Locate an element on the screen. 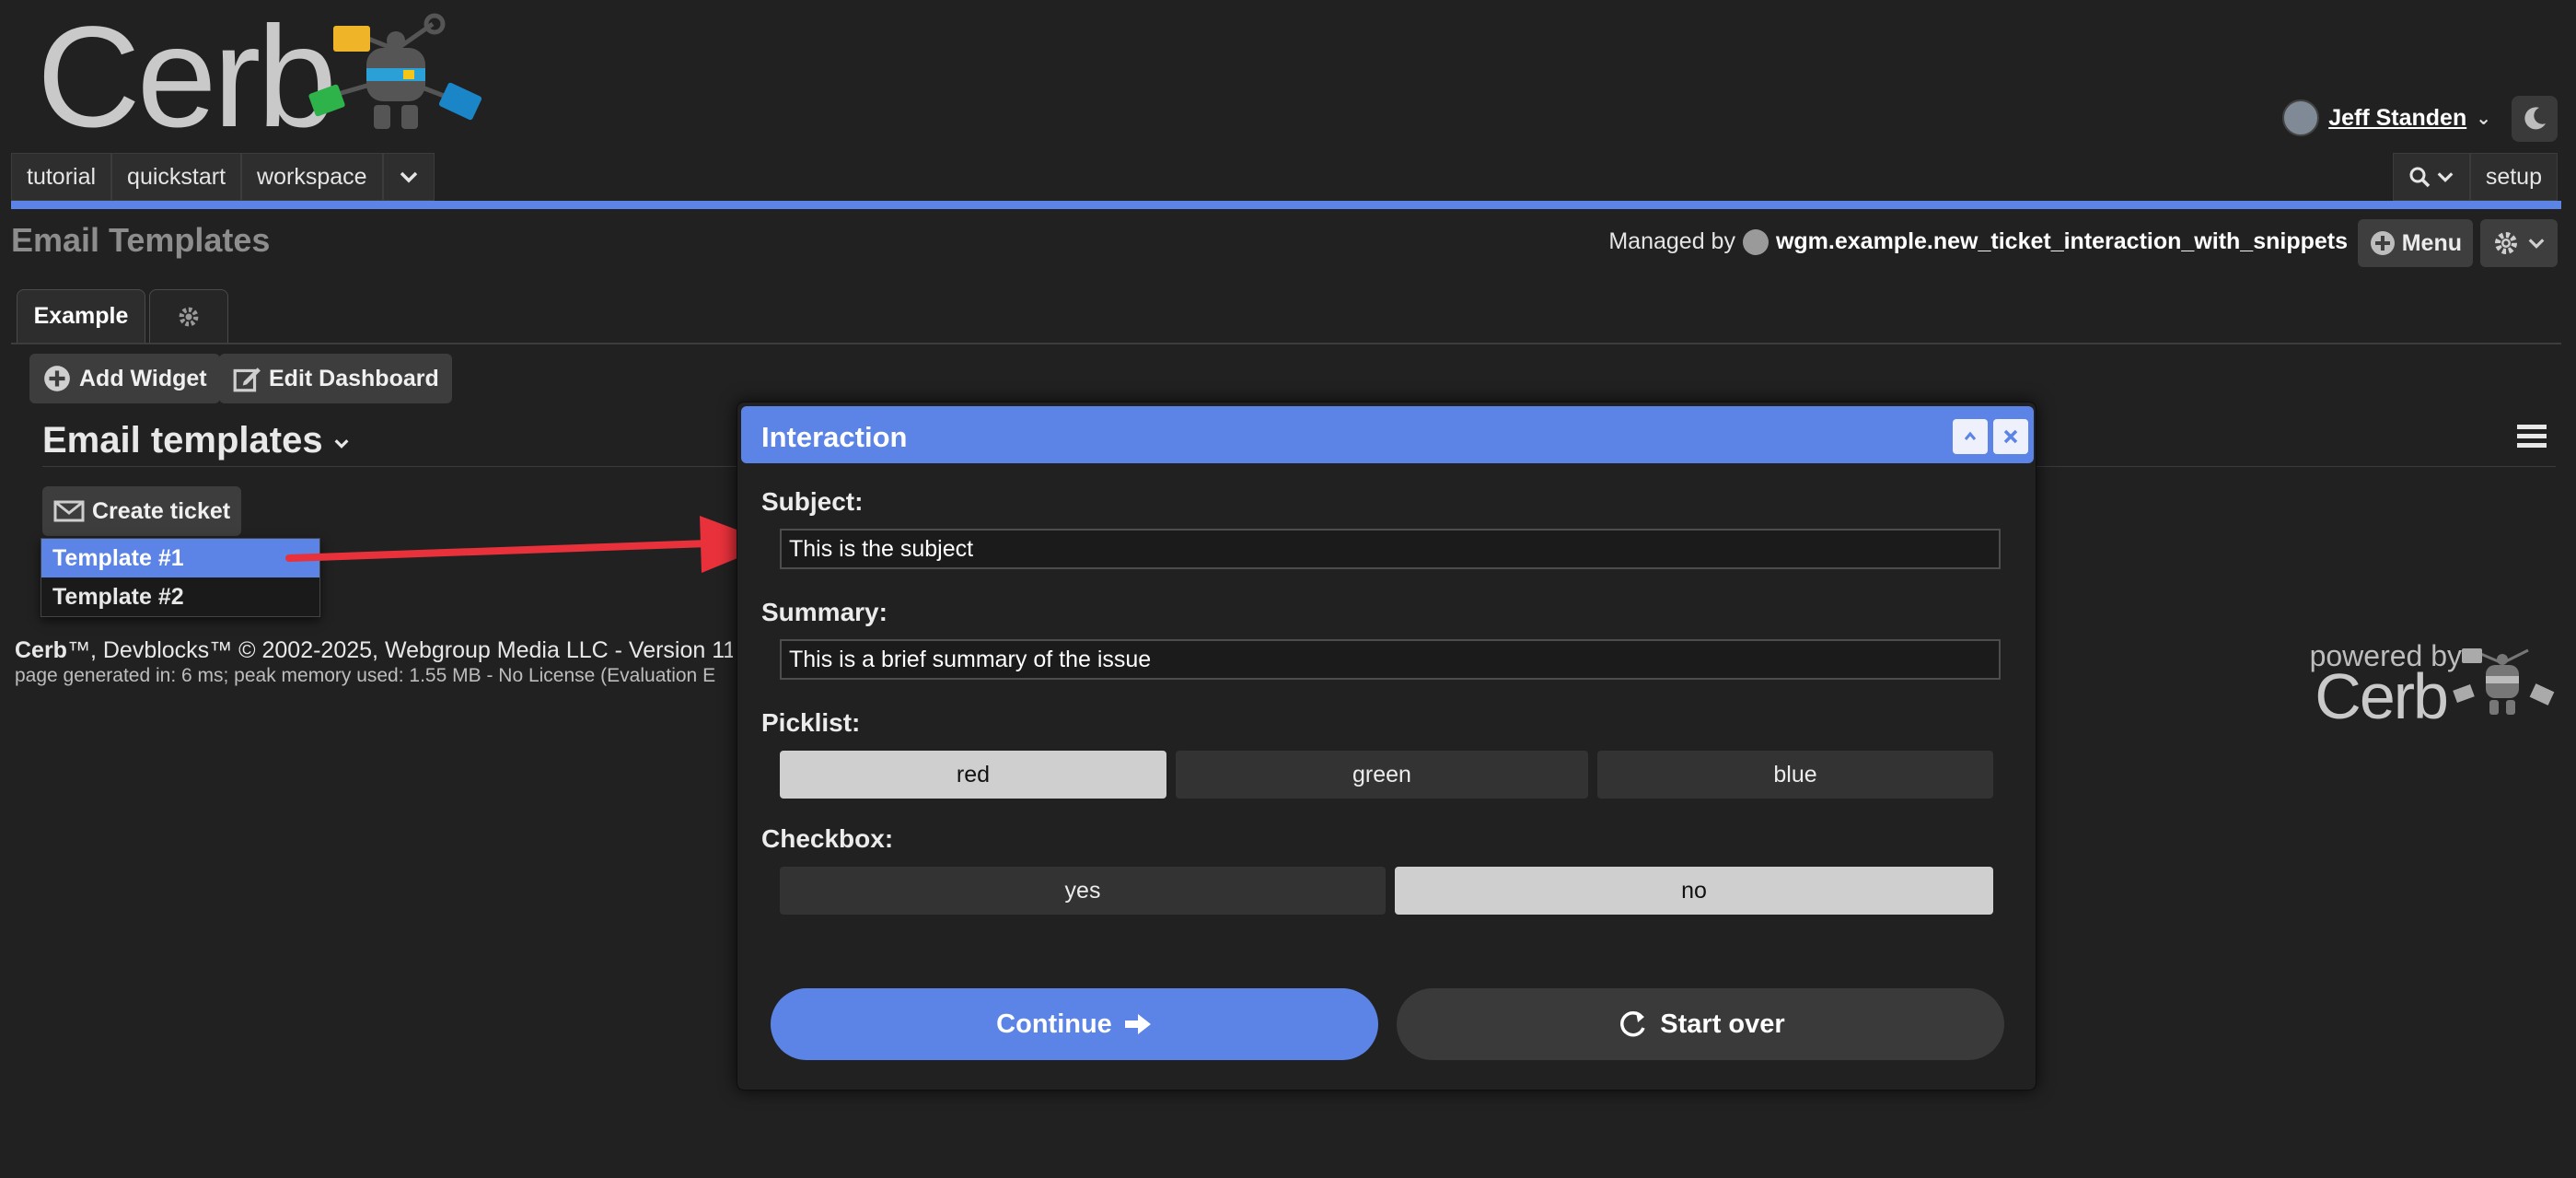  summary-label: Summary: is located at coordinates (824, 612).